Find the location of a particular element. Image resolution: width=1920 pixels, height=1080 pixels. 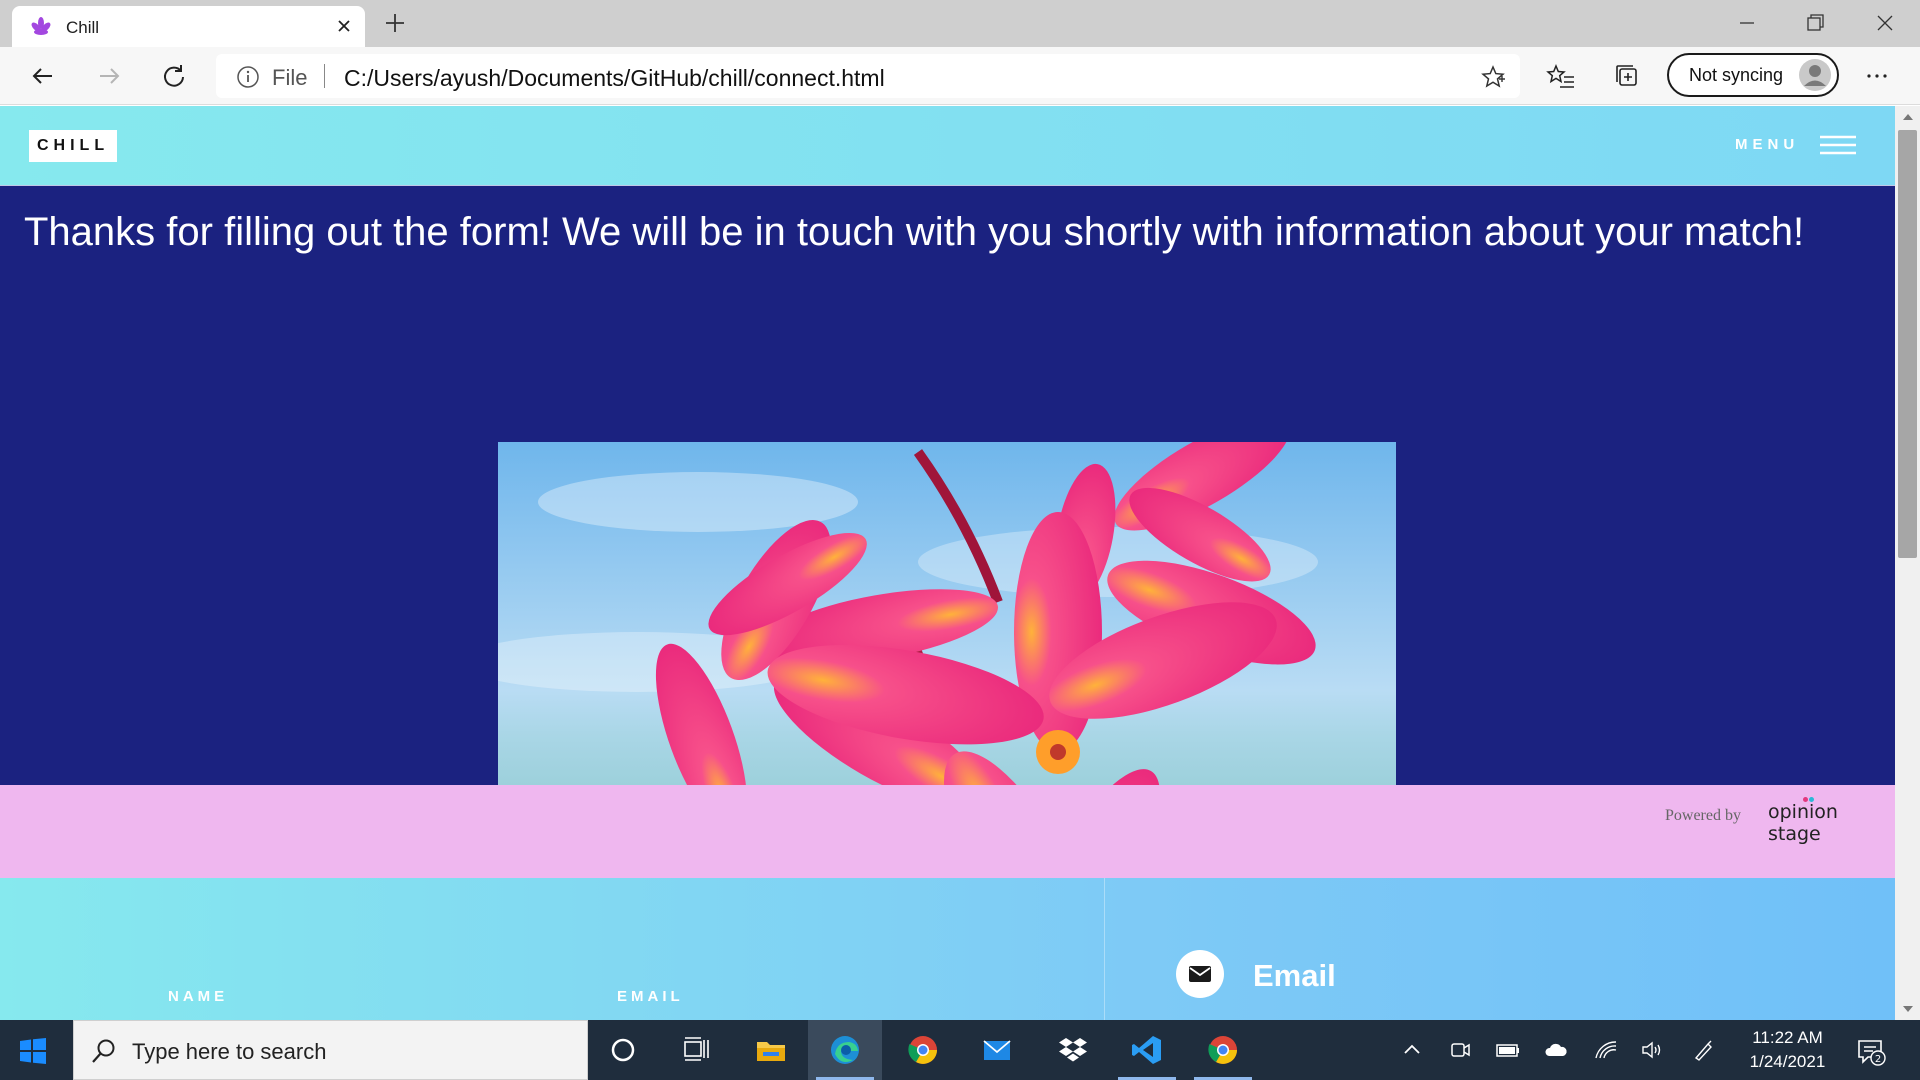

chevron-up-icon is located at coordinates (1412, 1050).